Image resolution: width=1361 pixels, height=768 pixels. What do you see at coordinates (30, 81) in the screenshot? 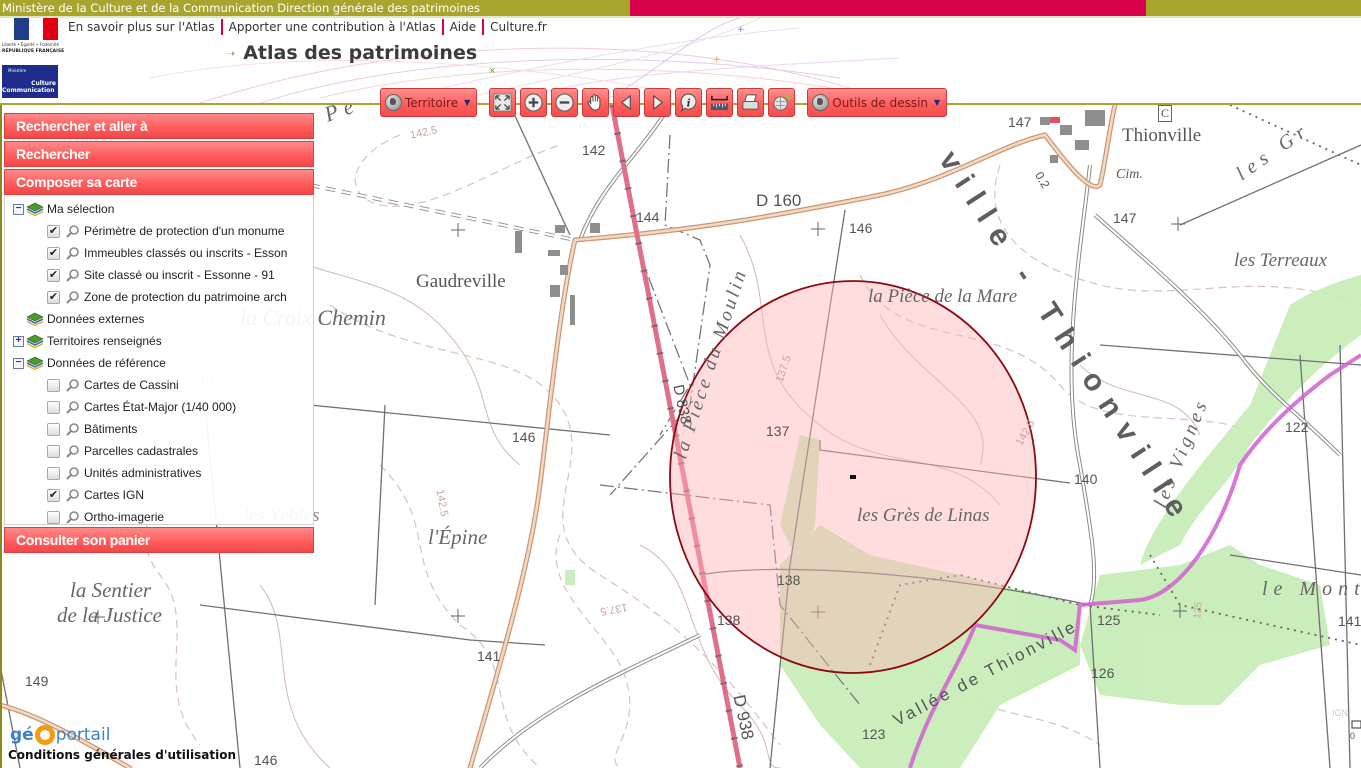
I see `ministere-culture-logo: Ministère Culture Communication` at bounding box center [30, 81].